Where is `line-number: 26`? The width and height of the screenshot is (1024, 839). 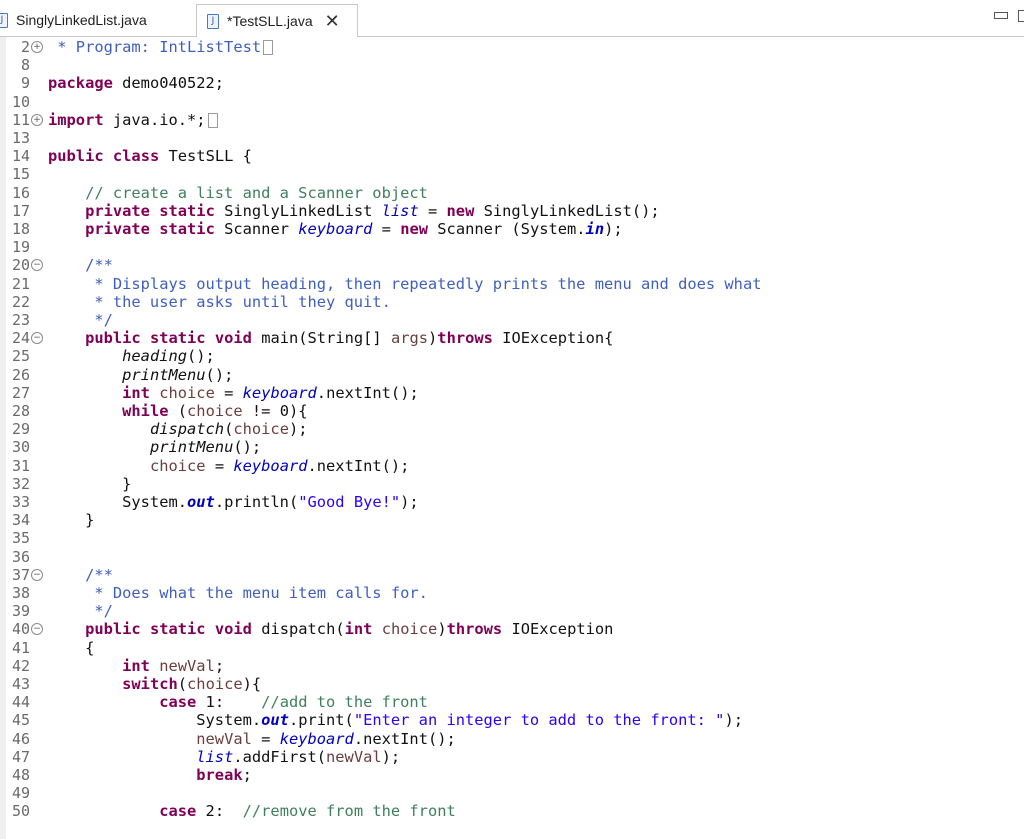
line-number: 26 is located at coordinates (20, 374).